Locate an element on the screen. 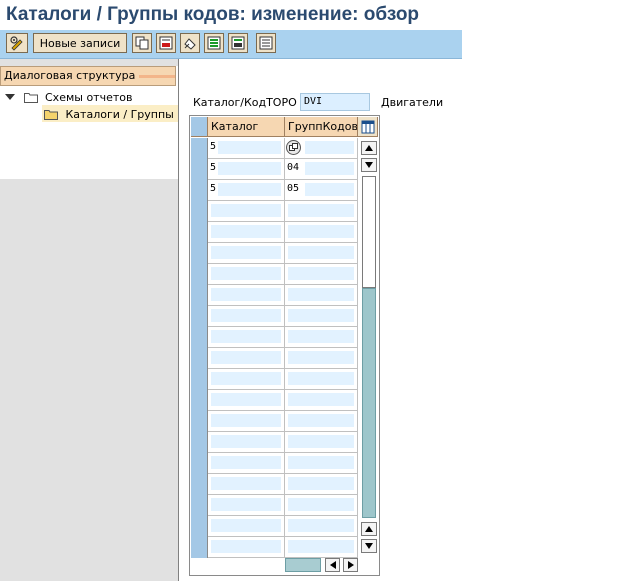 The width and height of the screenshot is (640, 581). column-header-catalog: Каталог is located at coordinates (246, 127).